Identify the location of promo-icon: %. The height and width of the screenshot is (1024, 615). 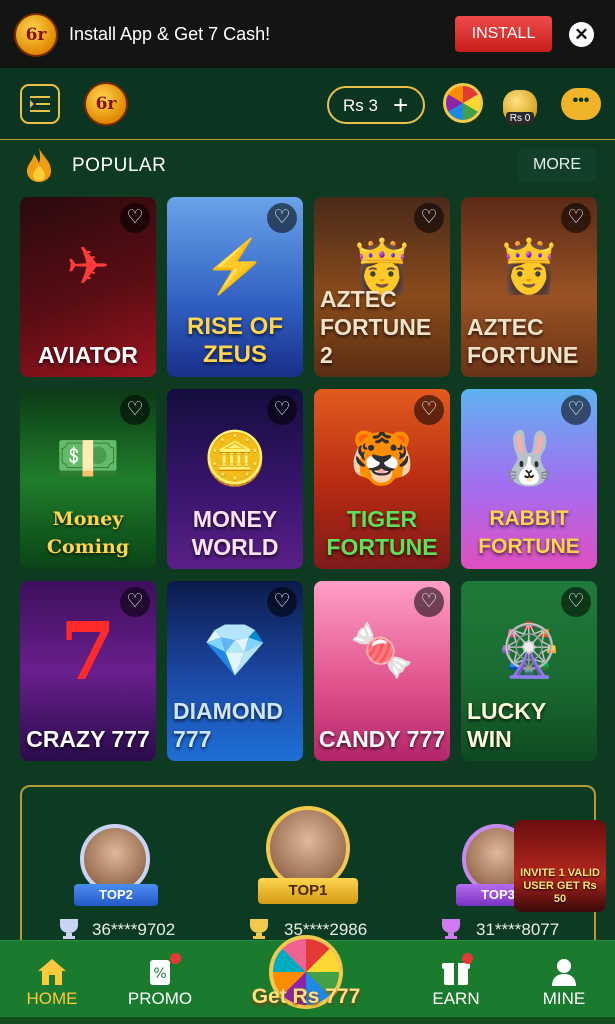
(160, 972).